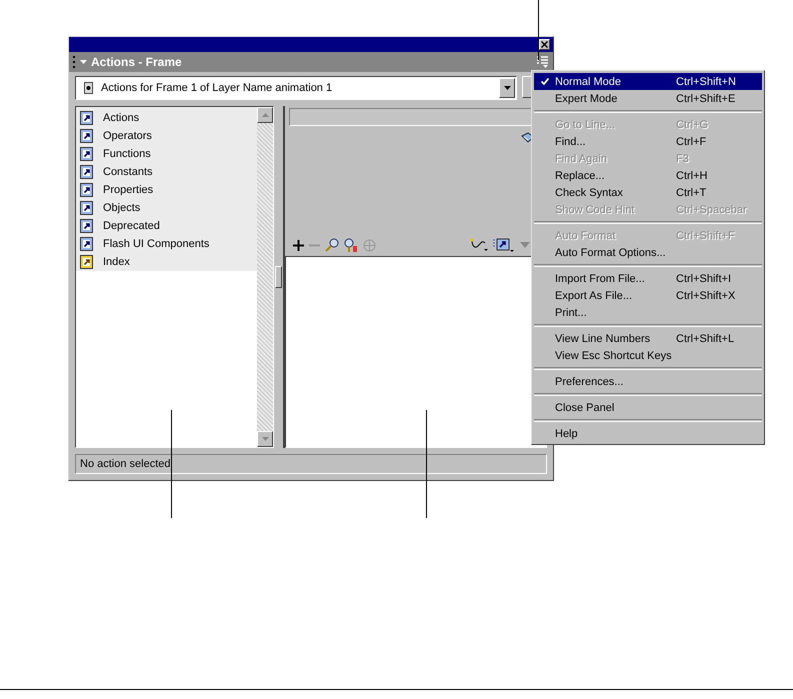  I want to click on panel-title: Actions - Frame, so click(137, 62).